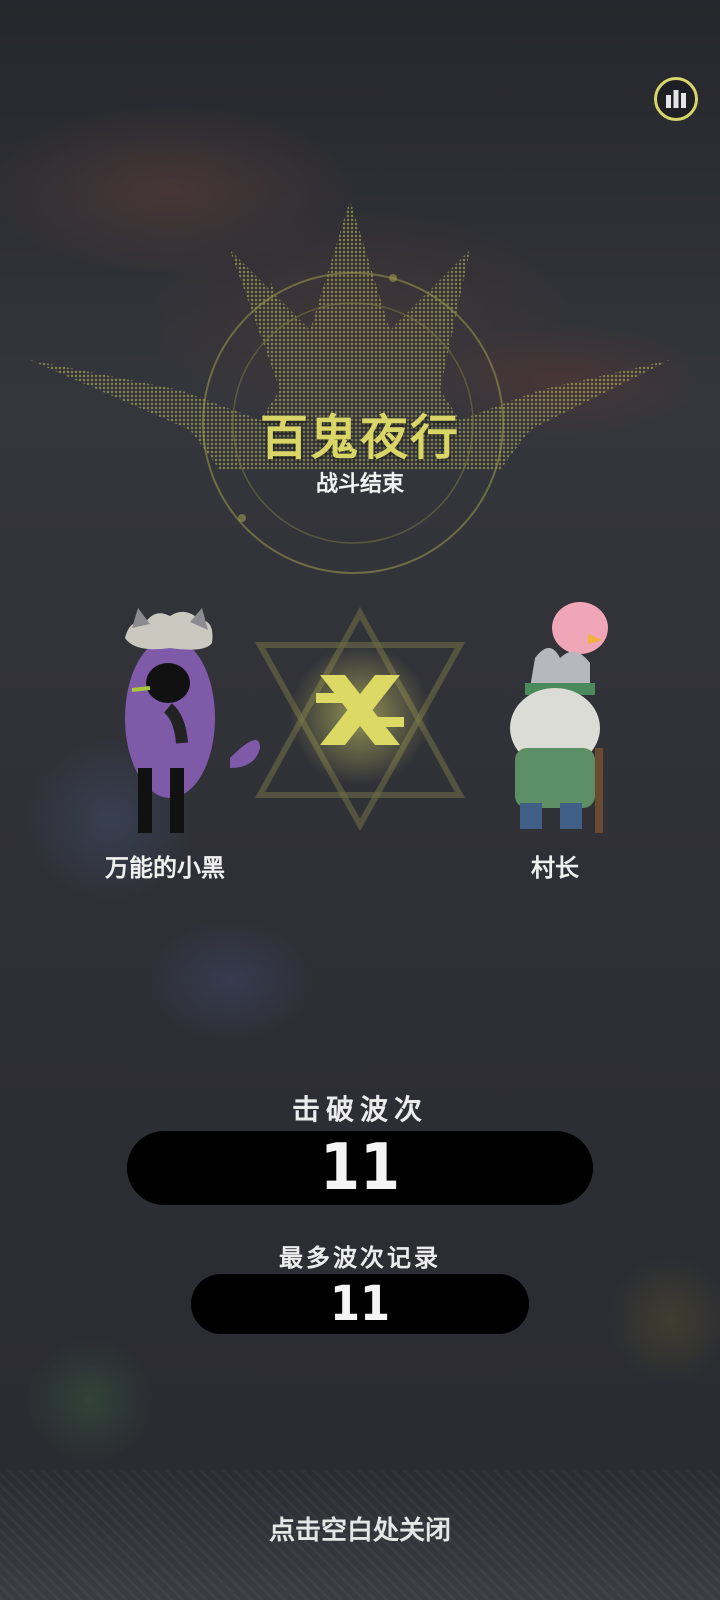 This screenshot has height=1600, width=720. What do you see at coordinates (559, 717) in the screenshot?
I see `right-player-avatar` at bounding box center [559, 717].